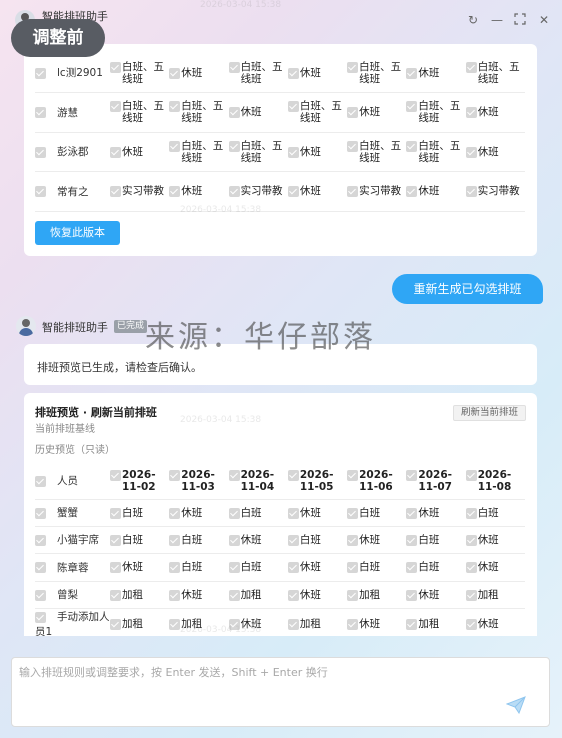  Describe the element at coordinates (489, 413) in the screenshot. I see `refresh-schedule-button: 刷新当前排班` at that location.